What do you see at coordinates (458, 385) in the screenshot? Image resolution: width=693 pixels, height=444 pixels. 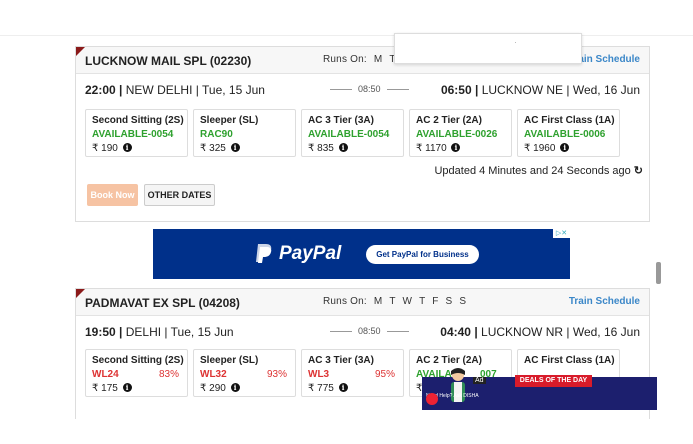 I see `disha-mascot-icon` at bounding box center [458, 385].